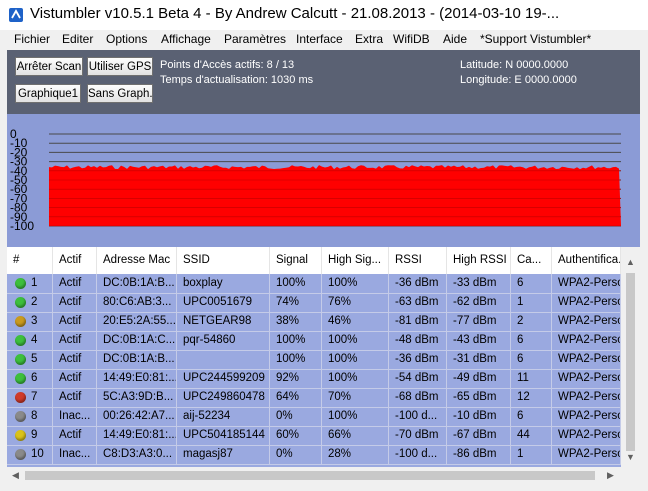 The height and width of the screenshot is (491, 648). Describe the element at coordinates (255, 39) in the screenshot. I see `menu-parametres: Paramètres` at that location.